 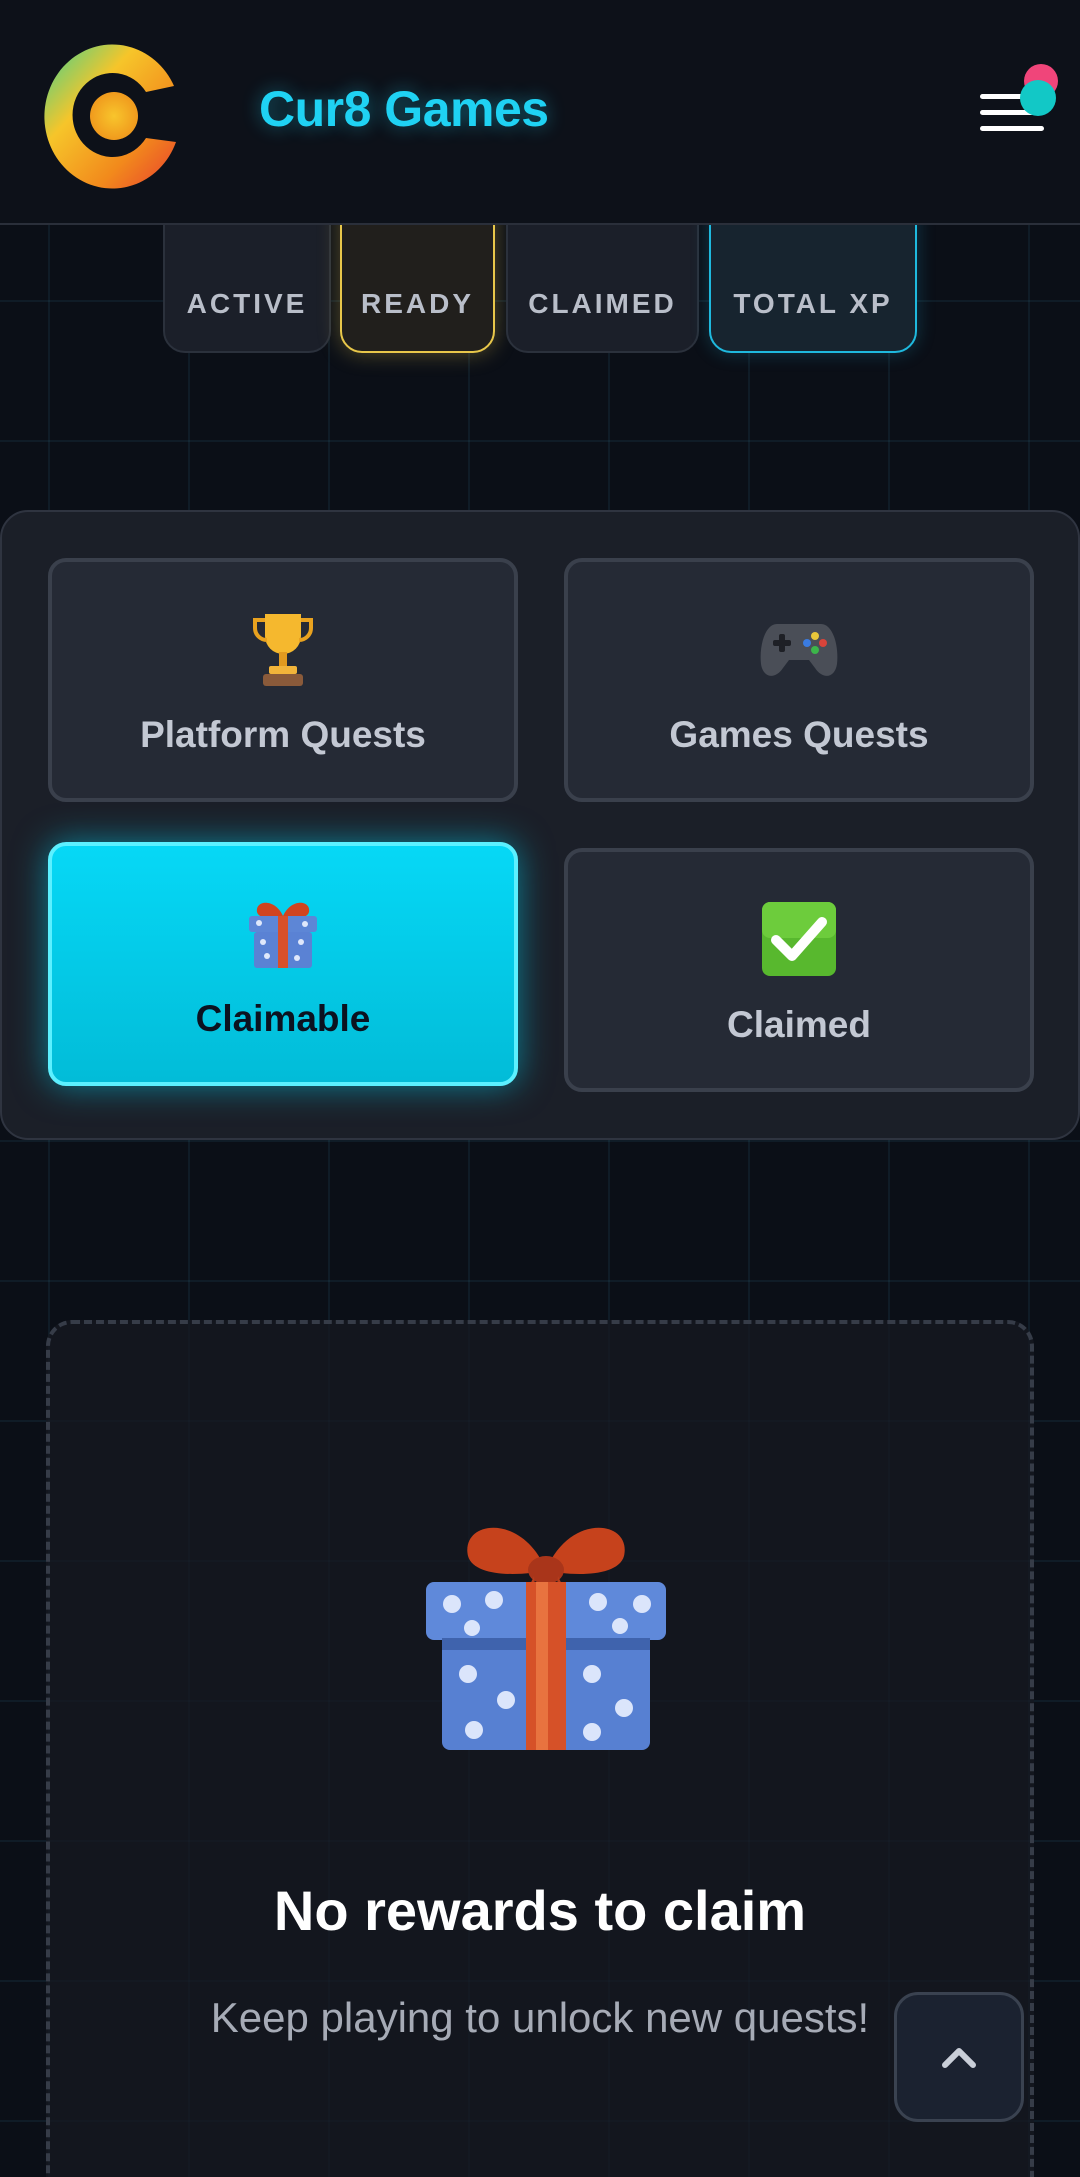 I want to click on tab-claimed: Claimed, so click(x=799, y=970).